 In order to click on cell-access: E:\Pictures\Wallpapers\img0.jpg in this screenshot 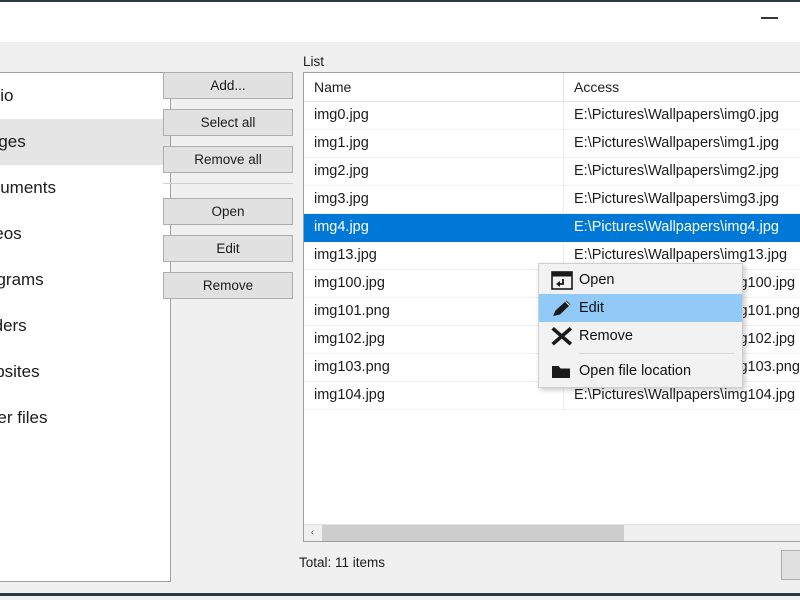, I will do `click(676, 115)`.